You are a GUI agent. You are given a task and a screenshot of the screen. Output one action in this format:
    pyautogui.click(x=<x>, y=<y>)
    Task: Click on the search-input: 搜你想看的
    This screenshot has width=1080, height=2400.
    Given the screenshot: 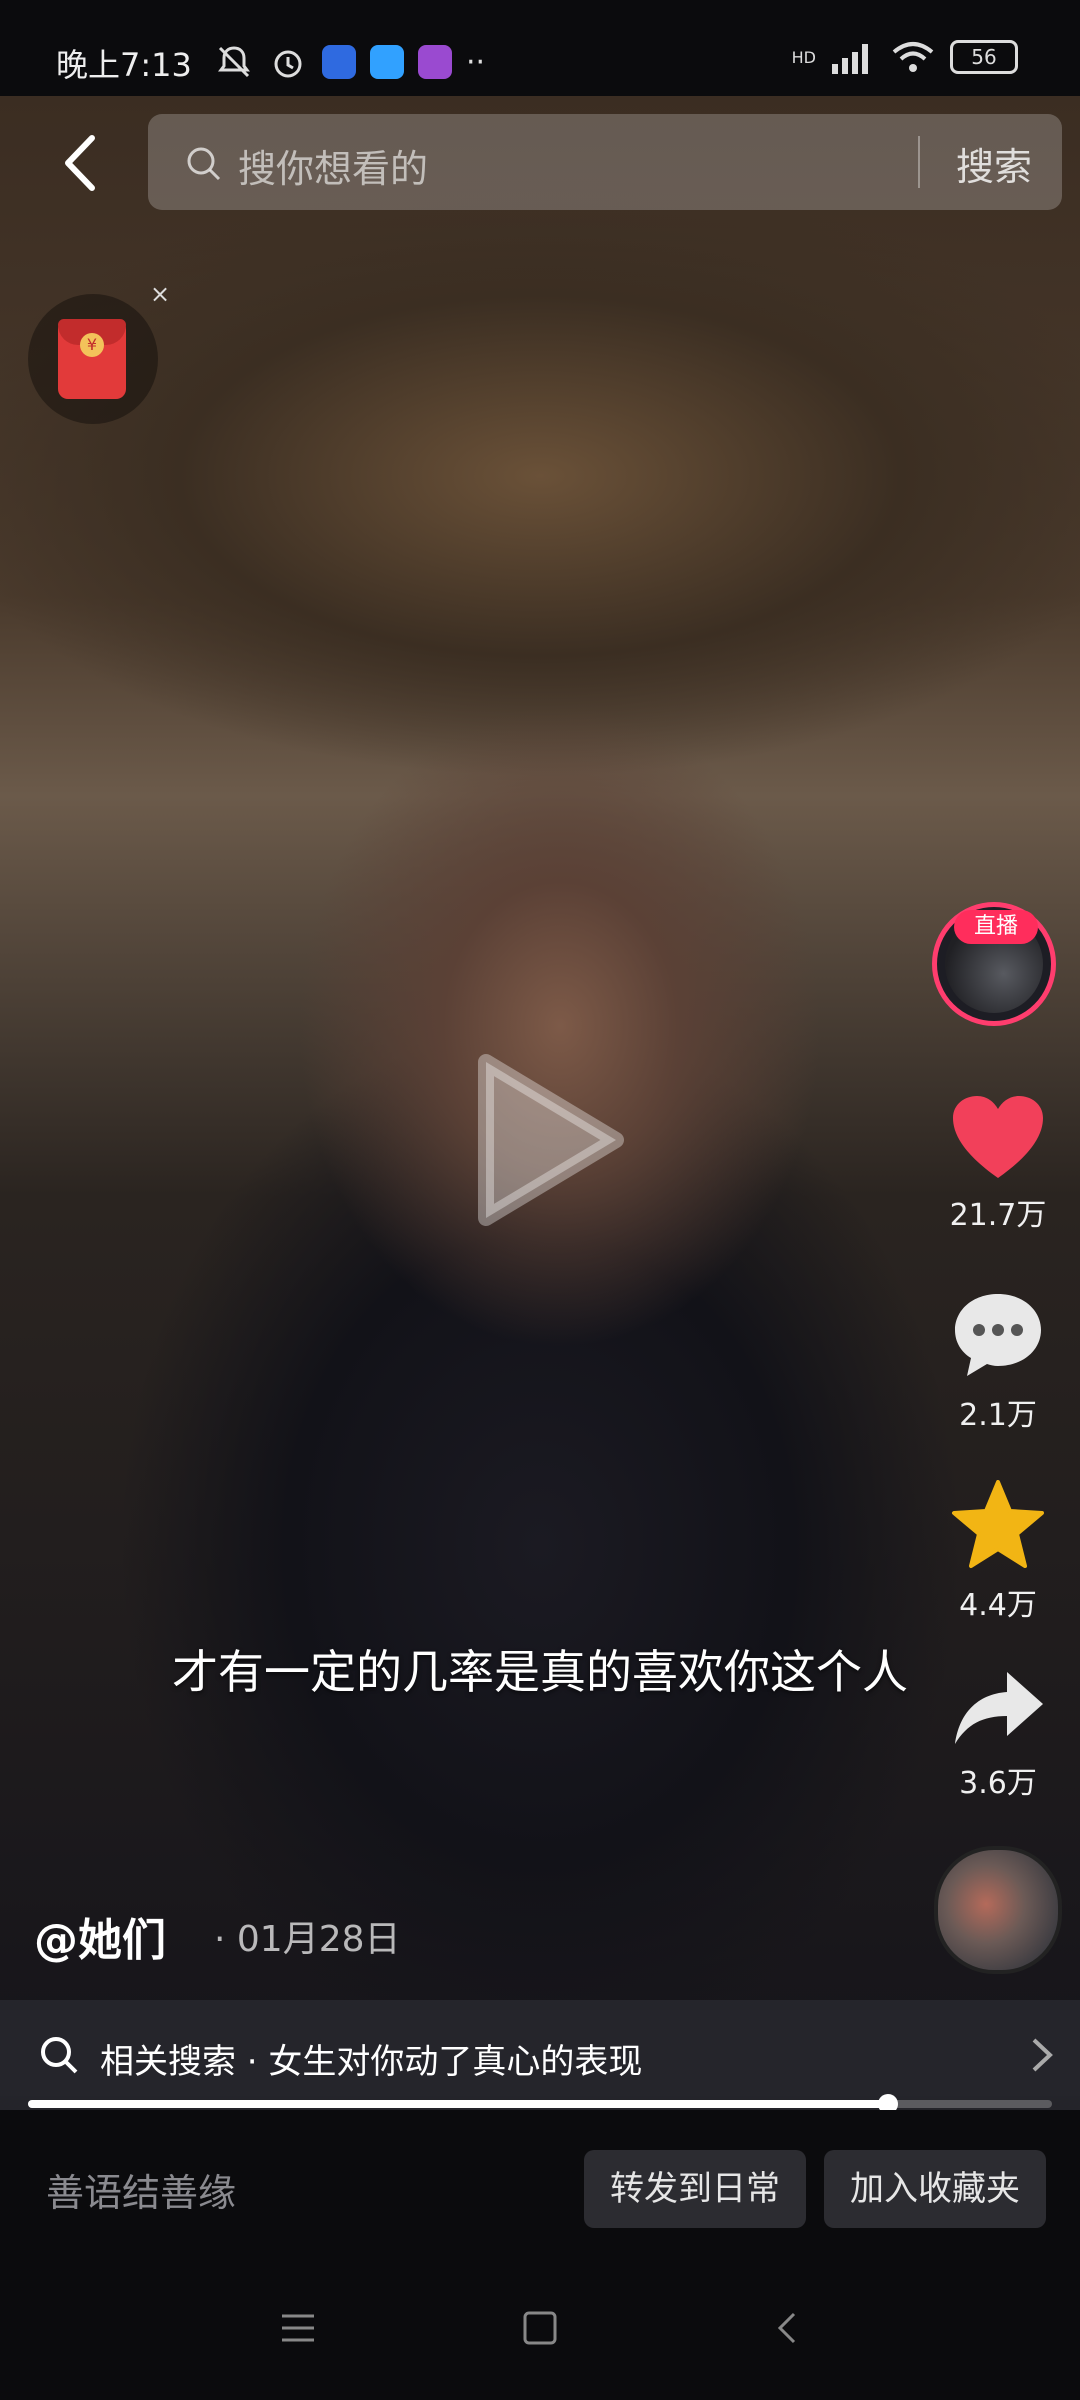 What is the action you would take?
    pyautogui.click(x=333, y=165)
    